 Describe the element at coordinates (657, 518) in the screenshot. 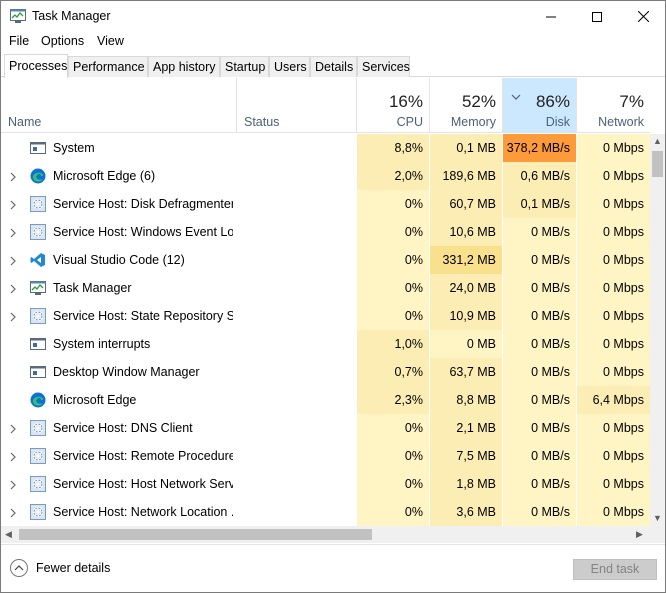

I see `scroll-down-icon: ▼` at that location.